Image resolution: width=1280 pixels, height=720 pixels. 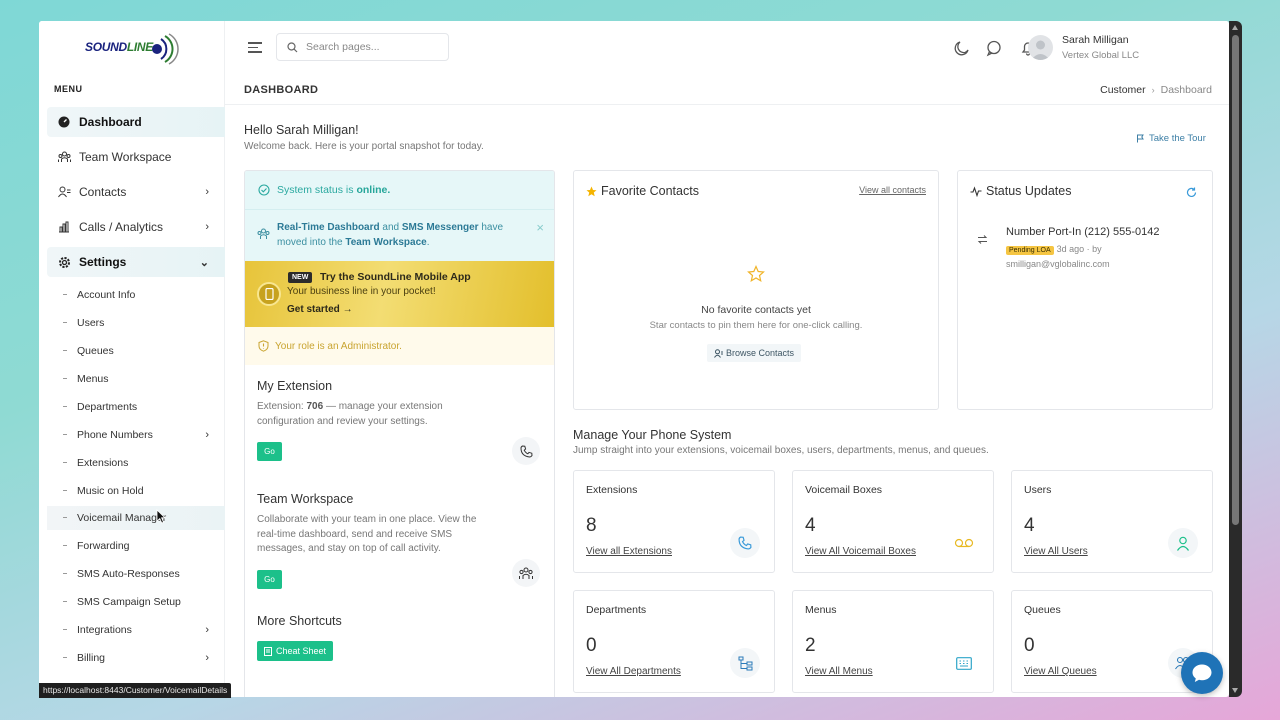 I want to click on sidebar-subitem-voicemail-manager: Voicemail Manager, so click(x=136, y=518).